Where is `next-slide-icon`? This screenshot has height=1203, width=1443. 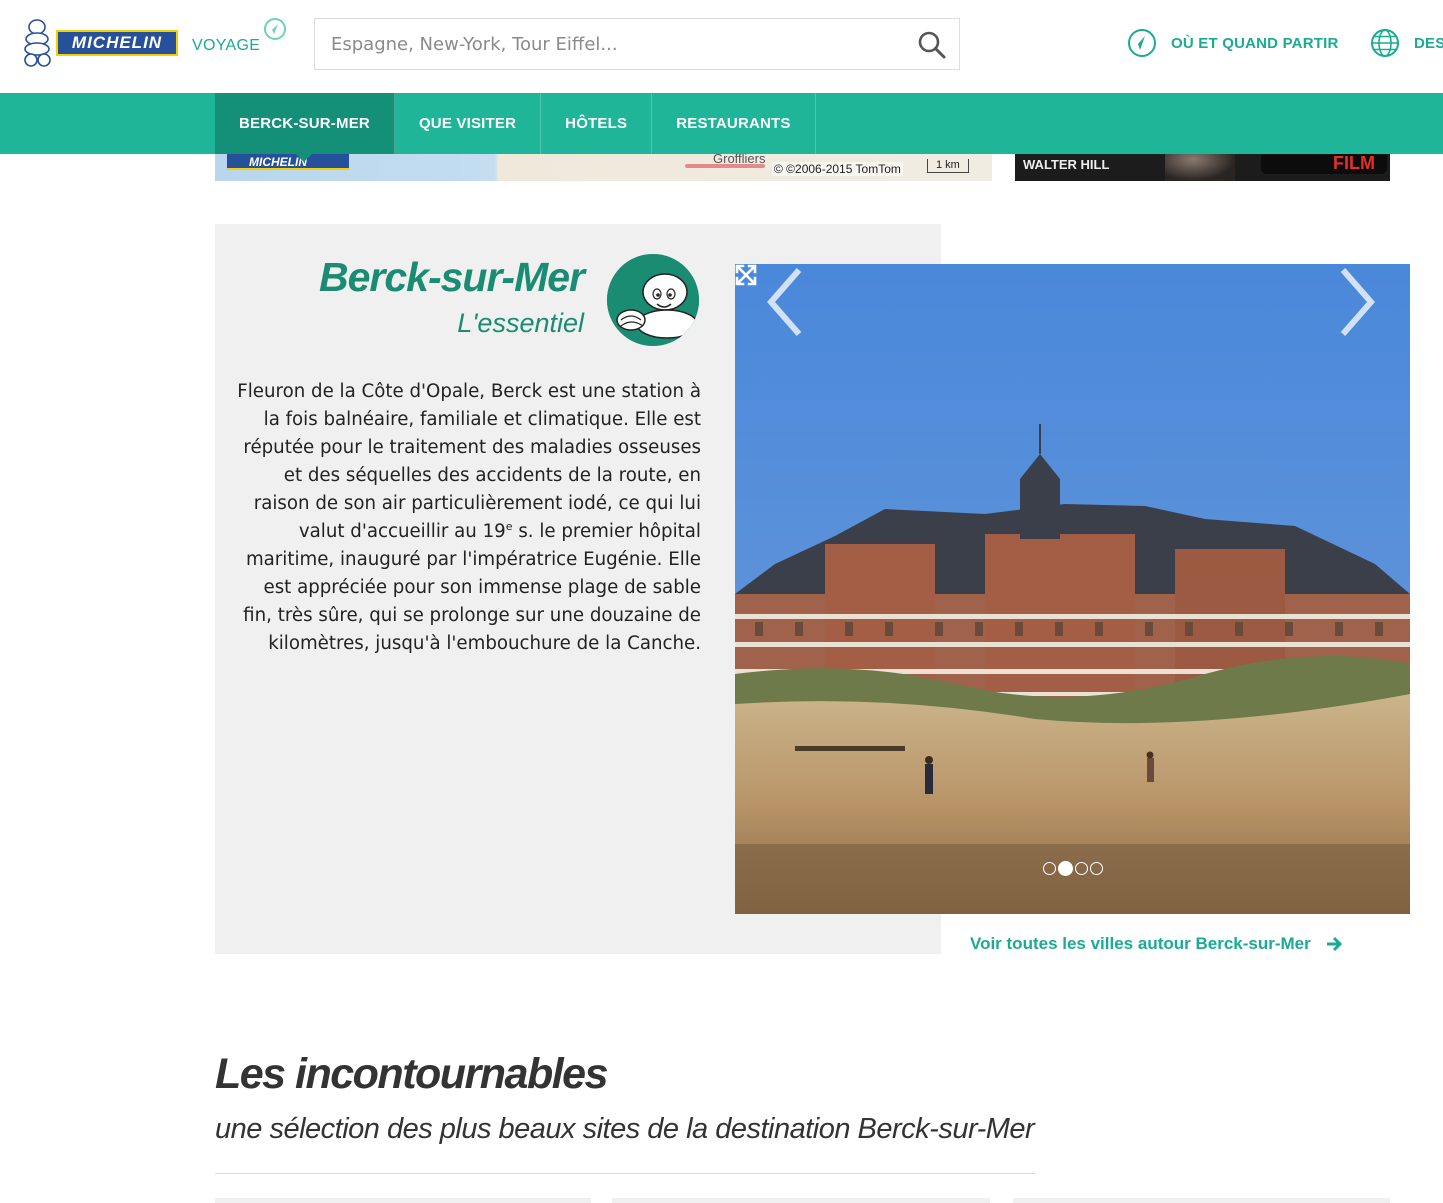 next-slide-icon is located at coordinates (1356, 302).